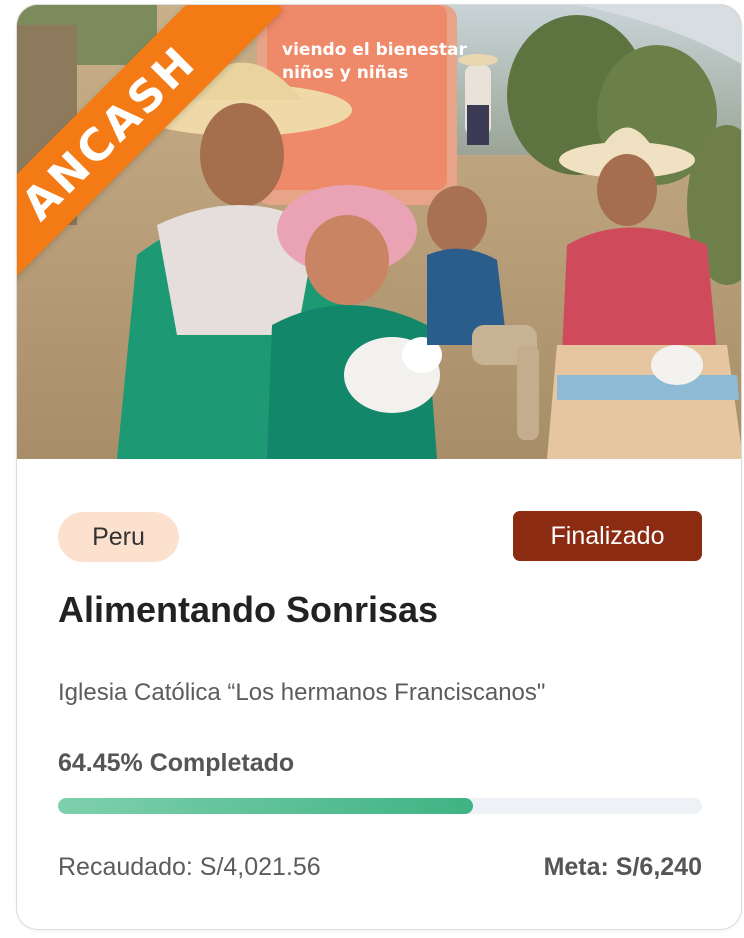 Image resolution: width=744 pixels, height=938 pixels. What do you see at coordinates (345, 73) in the screenshot?
I see `banner-text-2: niños y niñas` at bounding box center [345, 73].